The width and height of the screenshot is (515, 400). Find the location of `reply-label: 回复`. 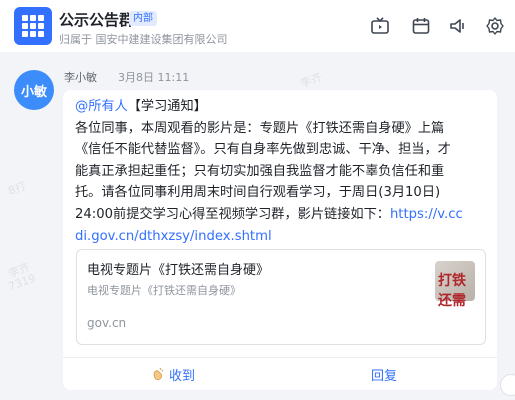

reply-label: 回复 is located at coordinates (384, 376).